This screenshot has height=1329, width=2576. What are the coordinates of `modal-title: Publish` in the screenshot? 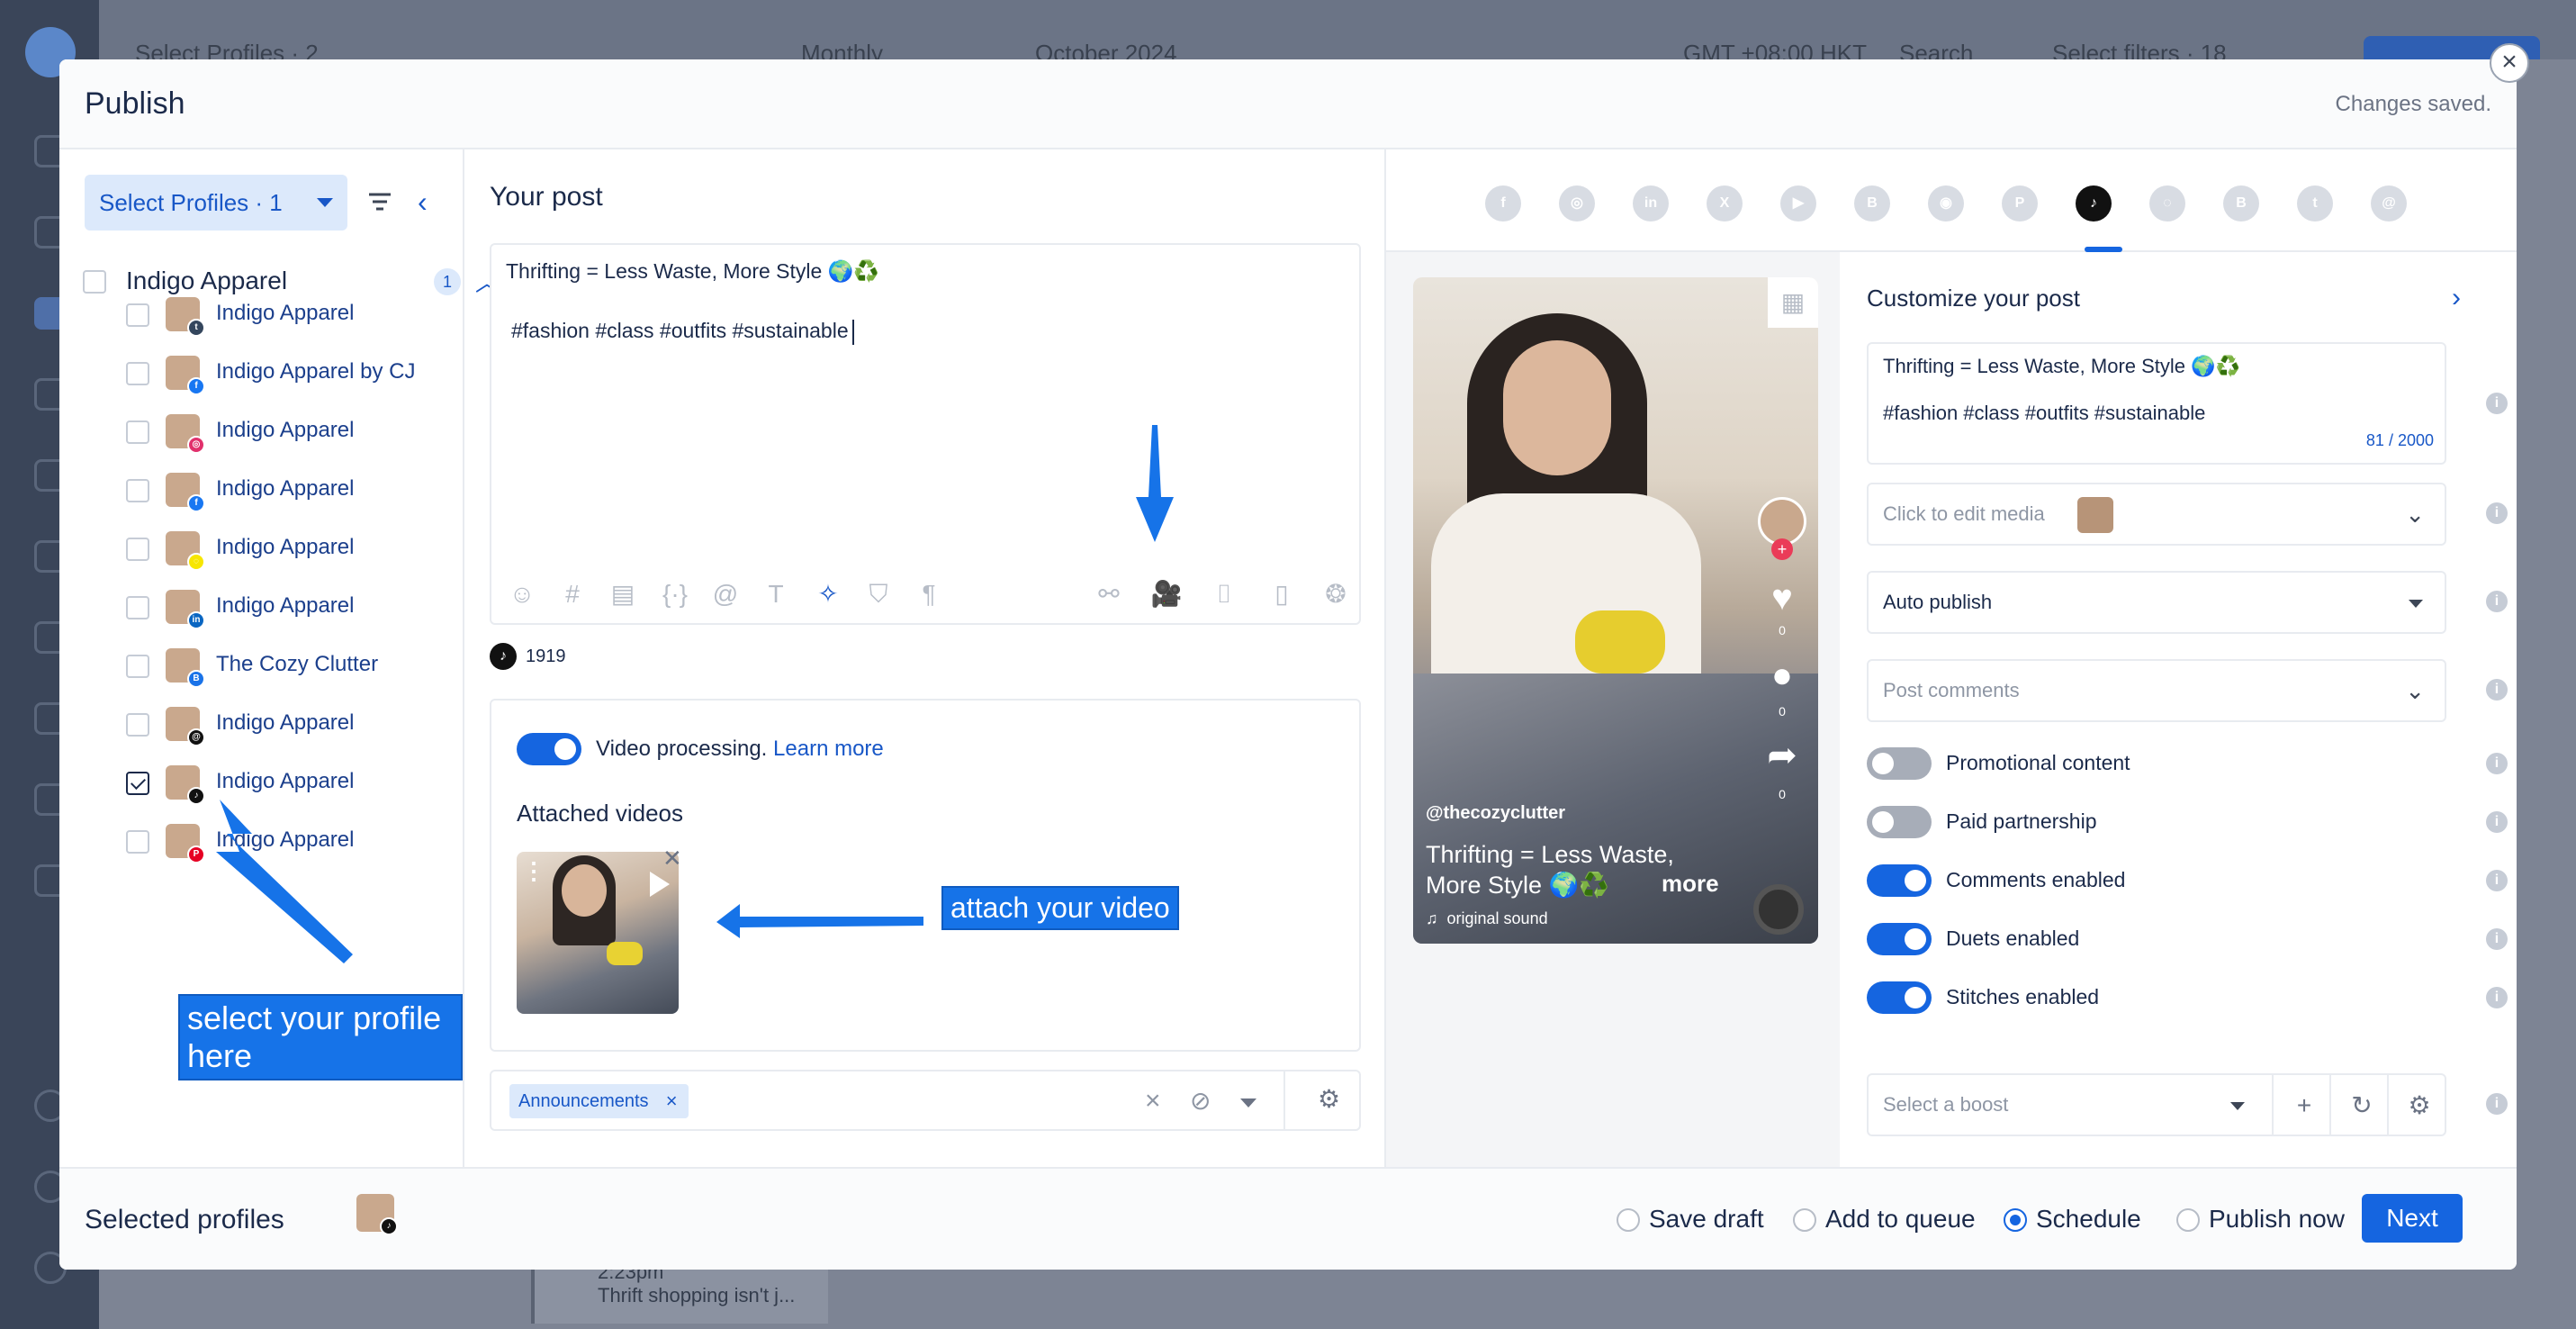 It's located at (135, 103).